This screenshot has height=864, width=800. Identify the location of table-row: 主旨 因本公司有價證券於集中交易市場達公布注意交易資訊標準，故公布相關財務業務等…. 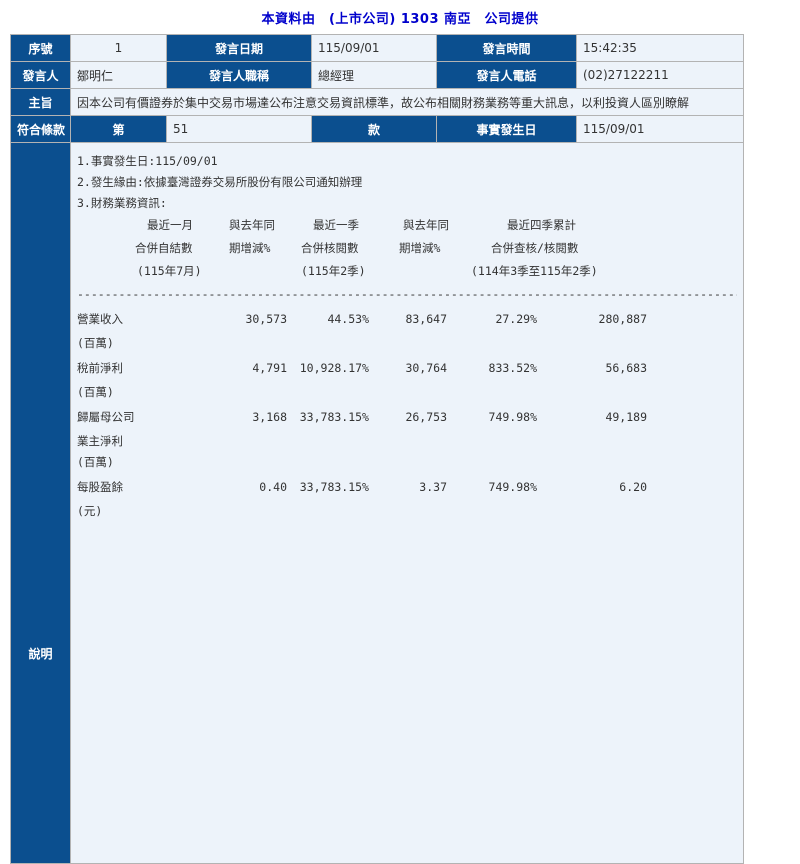
(377, 102).